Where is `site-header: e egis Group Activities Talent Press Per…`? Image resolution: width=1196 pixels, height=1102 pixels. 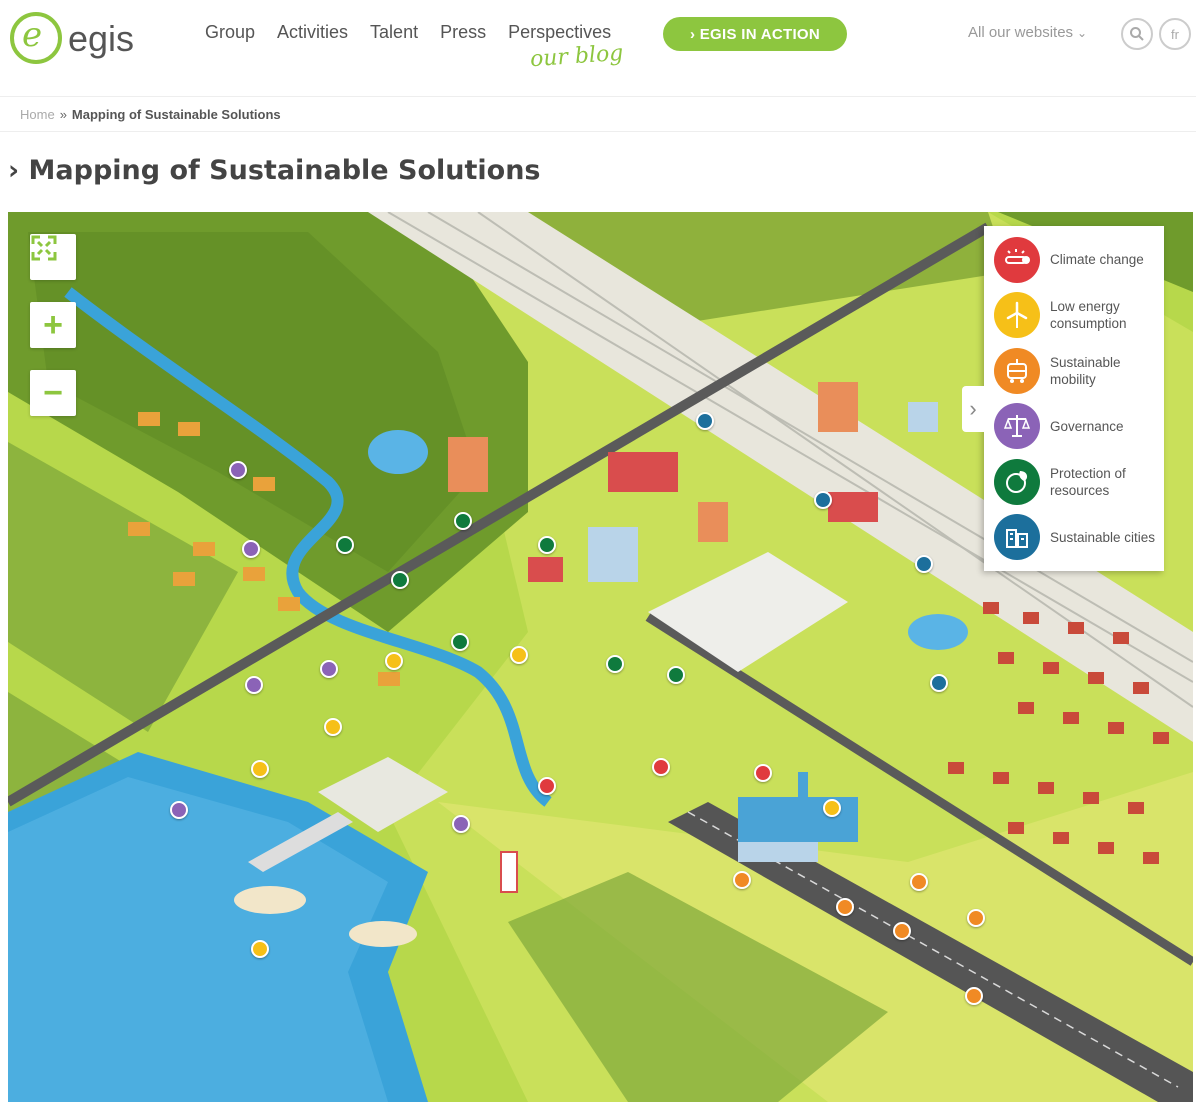
site-header: e egis Group Activities Talent Press Per… is located at coordinates (598, 46).